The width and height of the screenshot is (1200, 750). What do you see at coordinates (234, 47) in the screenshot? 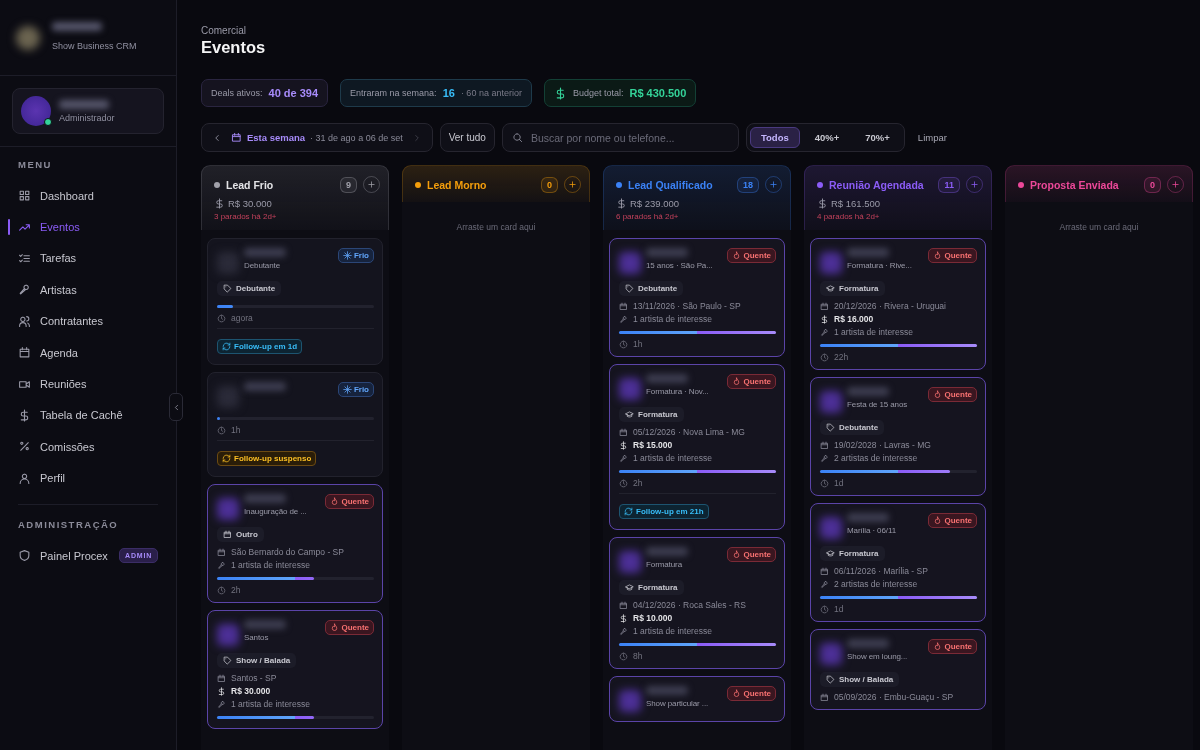
I see `page-title: Eventos` at bounding box center [234, 47].